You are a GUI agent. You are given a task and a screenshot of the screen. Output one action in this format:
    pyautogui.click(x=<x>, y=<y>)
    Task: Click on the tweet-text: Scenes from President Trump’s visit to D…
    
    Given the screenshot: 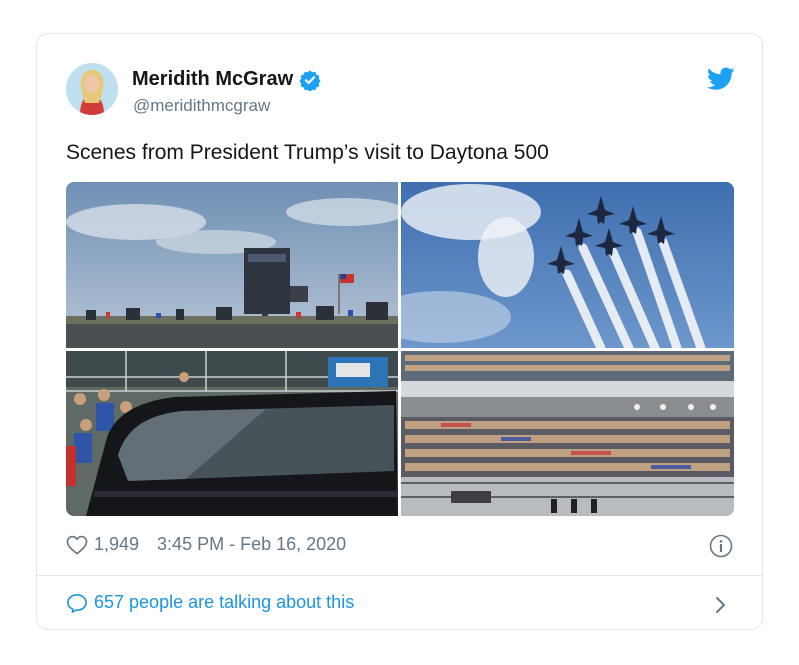 What is the action you would take?
    pyautogui.click(x=307, y=152)
    